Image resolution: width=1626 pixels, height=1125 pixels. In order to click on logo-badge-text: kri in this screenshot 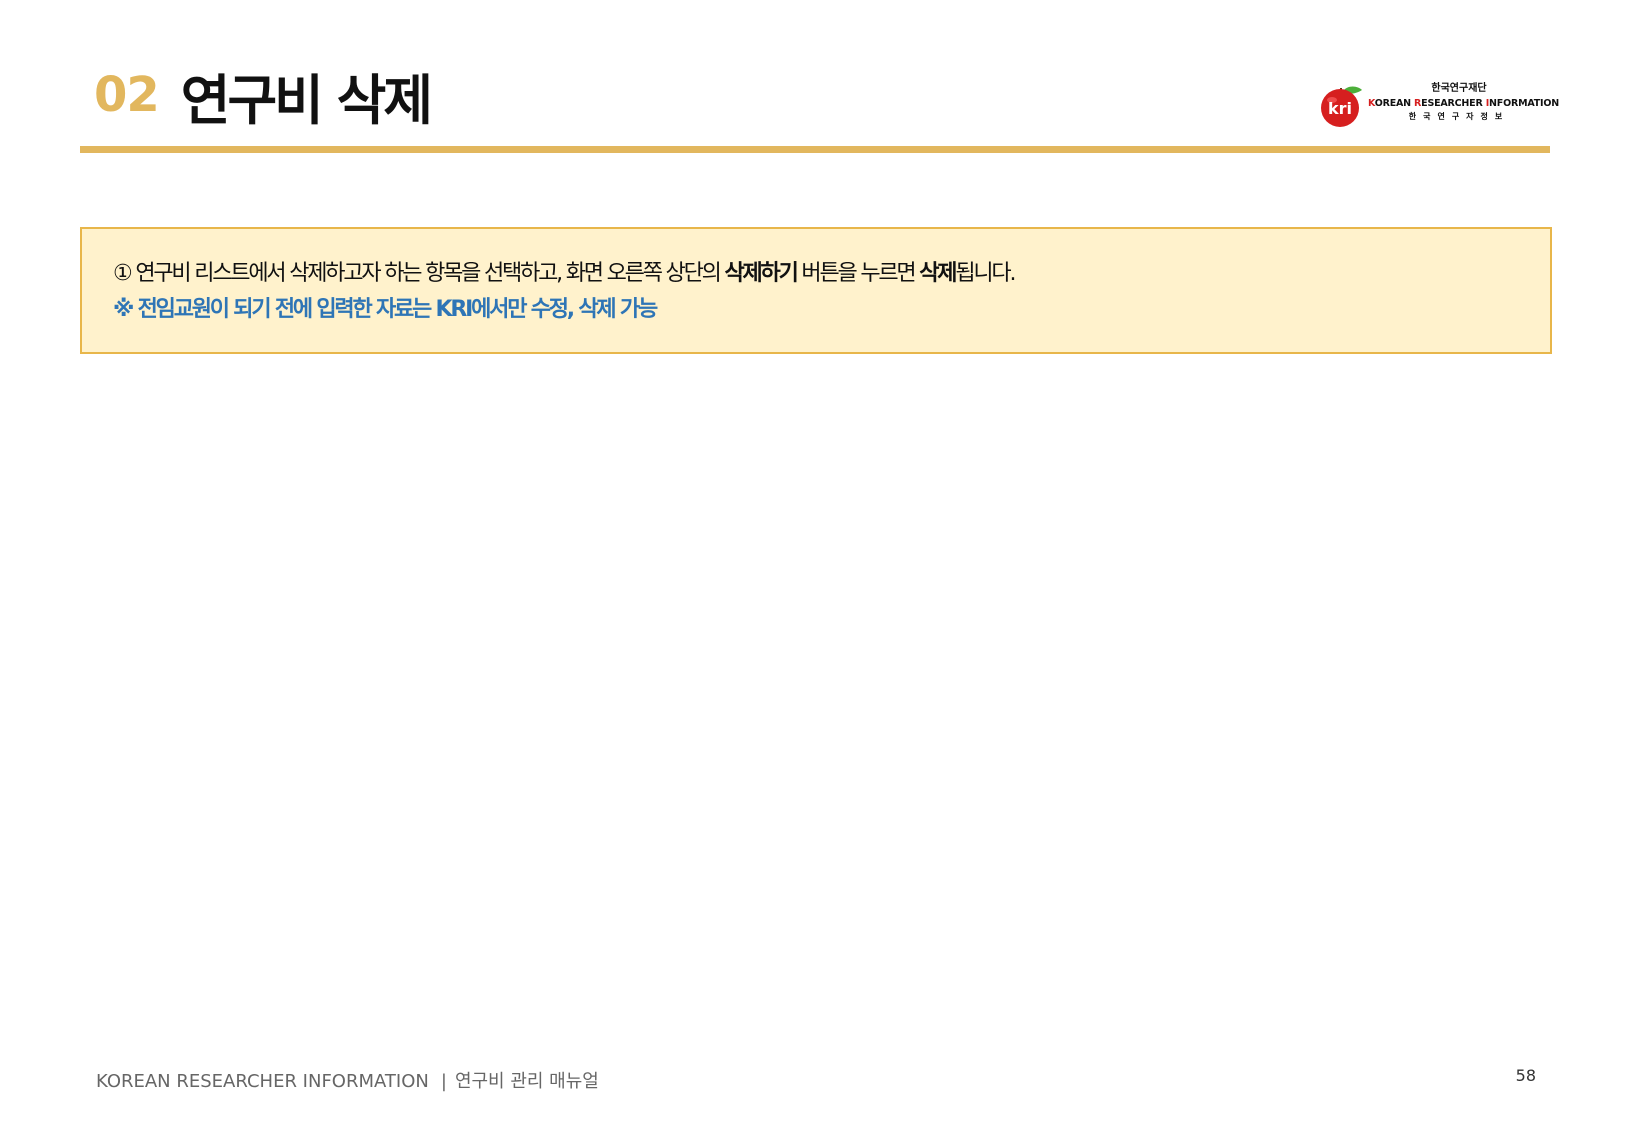, I will do `click(1340, 108)`.